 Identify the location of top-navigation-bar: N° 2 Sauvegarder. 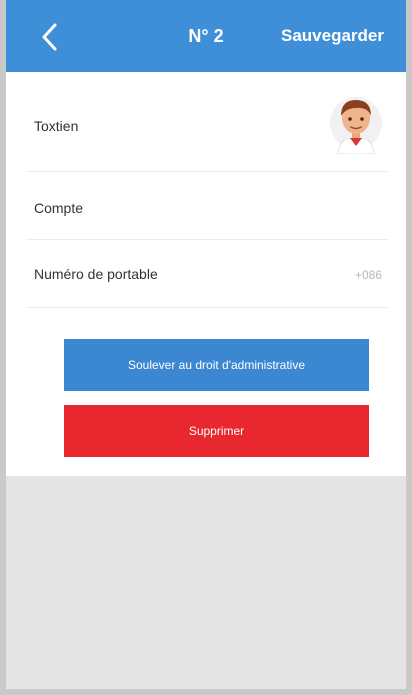
(206, 36).